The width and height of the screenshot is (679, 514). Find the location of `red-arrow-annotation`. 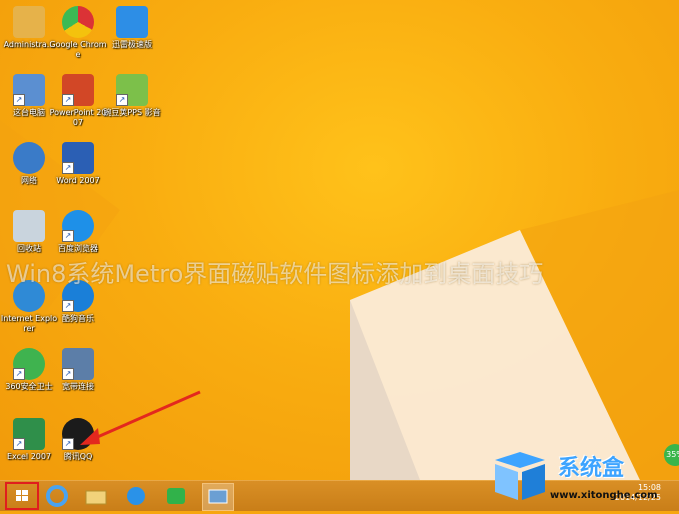

red-arrow-annotation is located at coordinates (140, 417).